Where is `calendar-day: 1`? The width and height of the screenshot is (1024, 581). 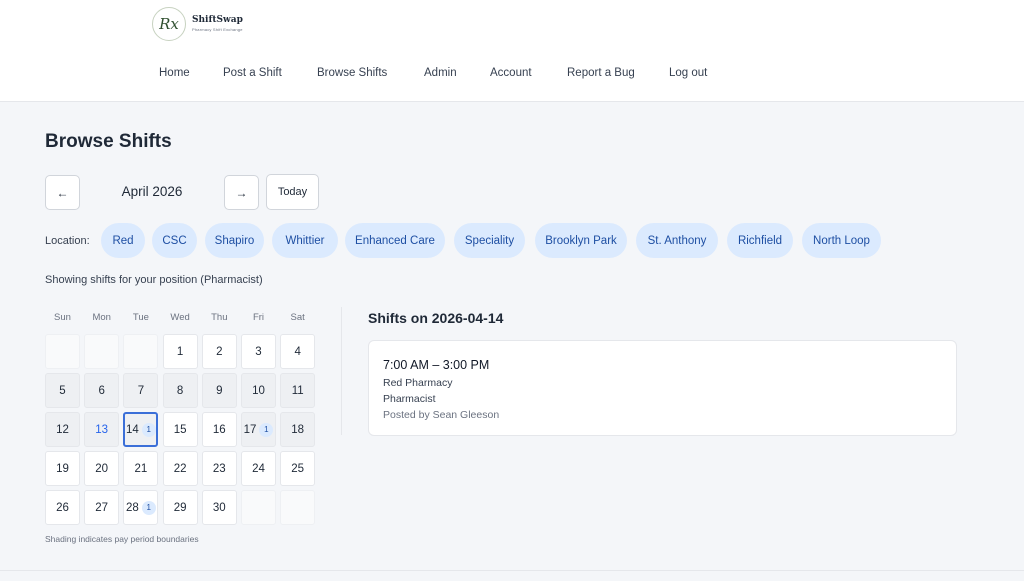 calendar-day: 1 is located at coordinates (180, 351).